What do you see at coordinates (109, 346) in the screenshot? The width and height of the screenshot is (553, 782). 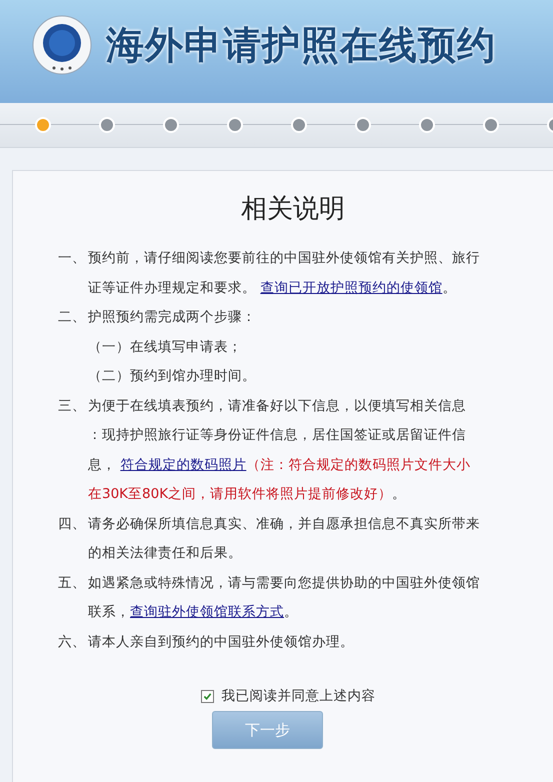 I see `sub-item-number: （一）` at bounding box center [109, 346].